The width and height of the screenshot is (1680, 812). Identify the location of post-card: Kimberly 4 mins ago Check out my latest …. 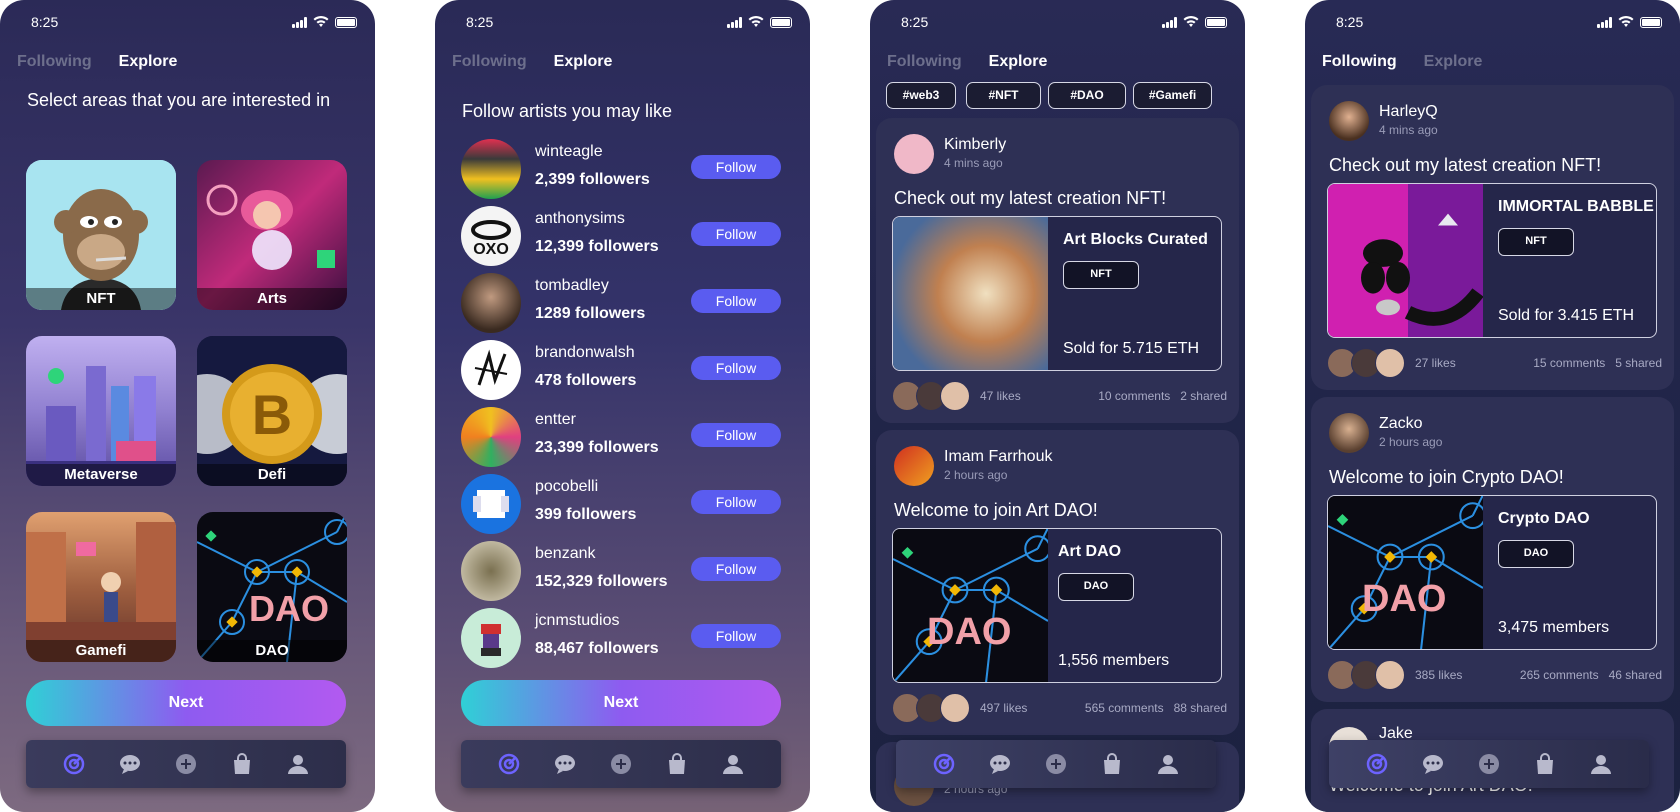
(1057, 270).